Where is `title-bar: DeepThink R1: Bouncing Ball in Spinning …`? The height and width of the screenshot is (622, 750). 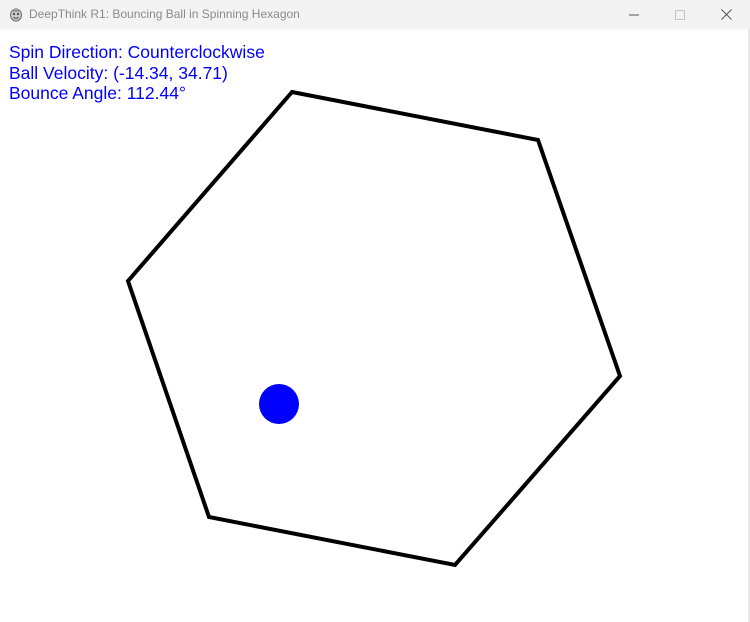 title-bar: DeepThink R1: Bouncing Ball in Spinning … is located at coordinates (375, 14).